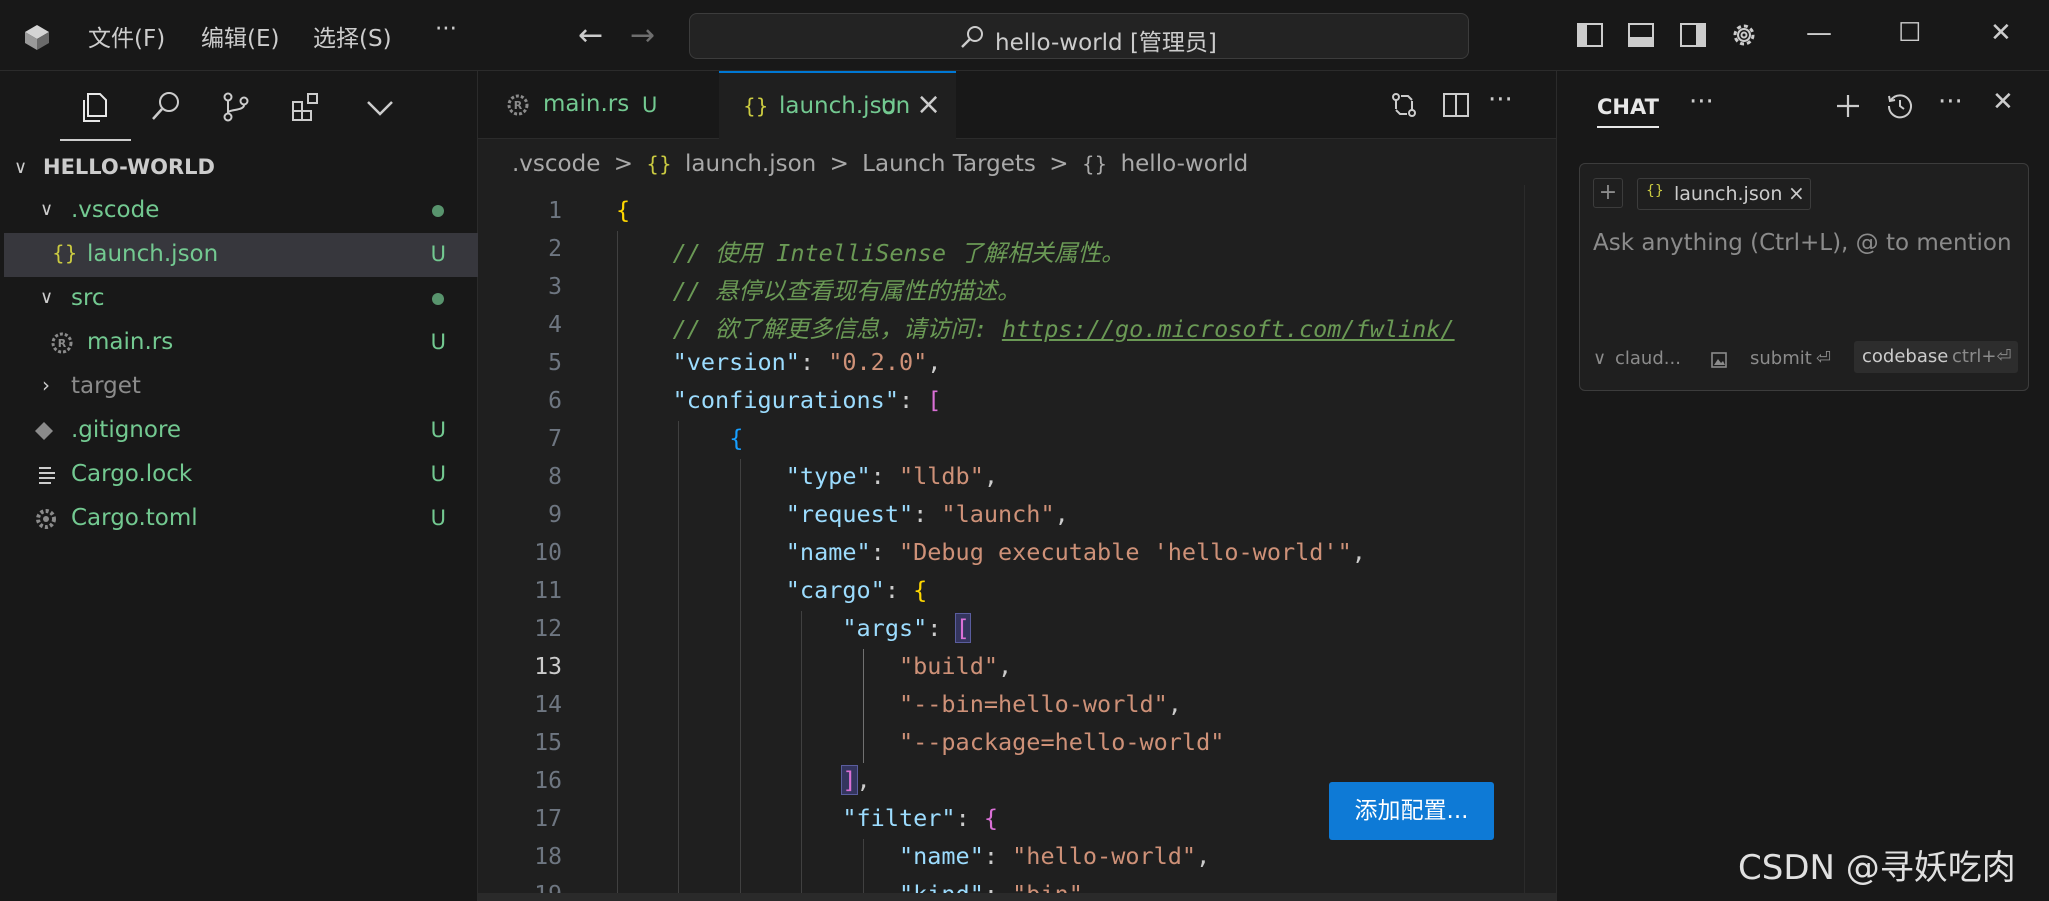 This screenshot has height=901, width=2049. What do you see at coordinates (555, 401) in the screenshot?
I see `line-number: 6` at bounding box center [555, 401].